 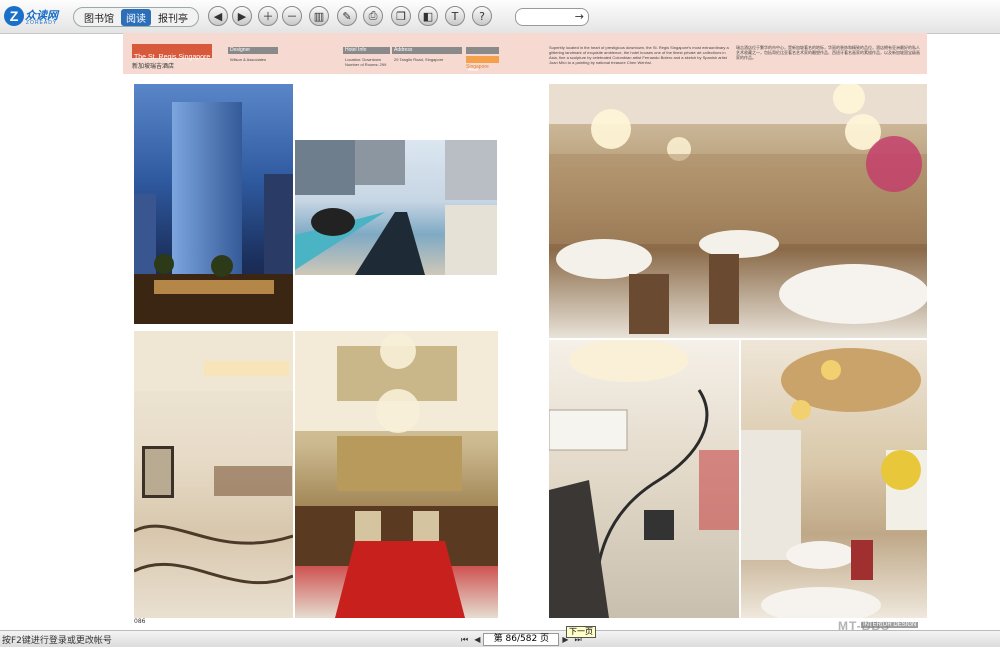 I want to click on tab-reading: 阅读, so click(x=136, y=17).